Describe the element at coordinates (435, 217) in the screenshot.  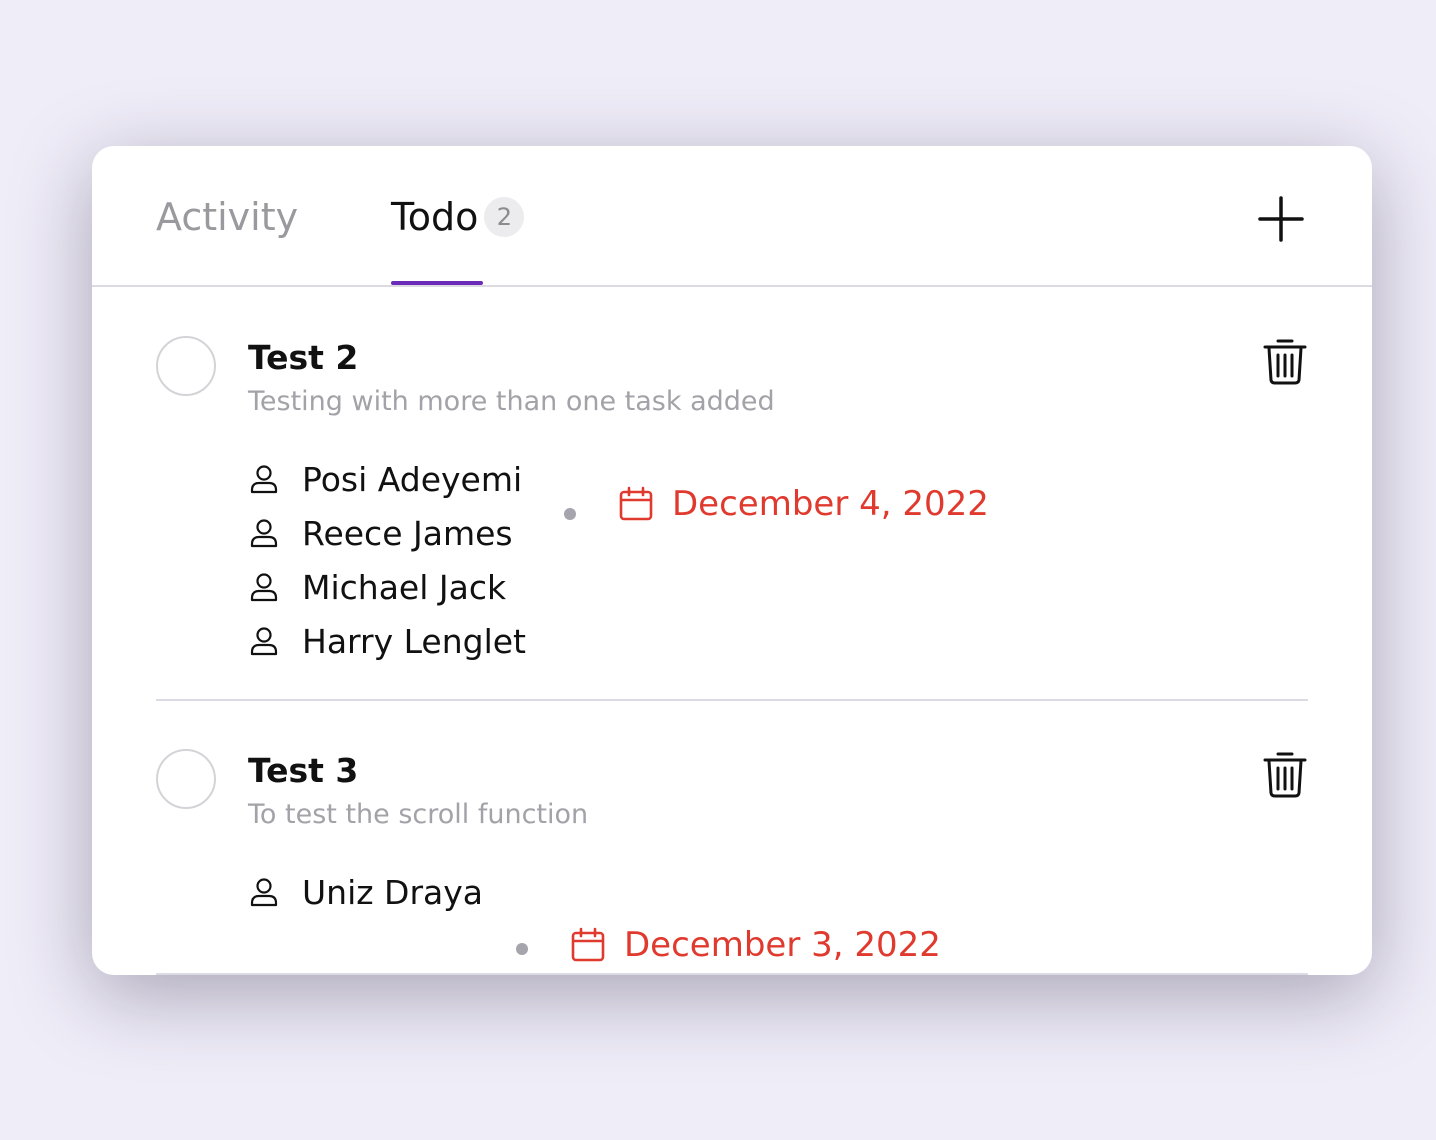
I see `tab-todo-label: Todo` at that location.